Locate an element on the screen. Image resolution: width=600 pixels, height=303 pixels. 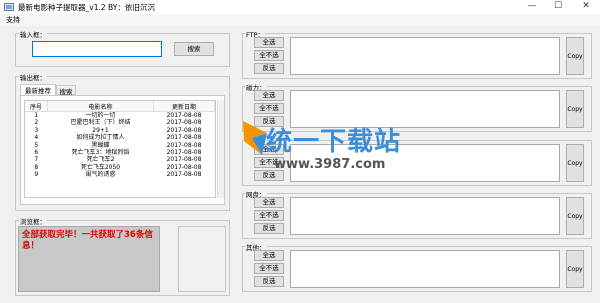
table-row: 5 黑蝴蝶 2017-08-08 is located at coordinates (120, 145).